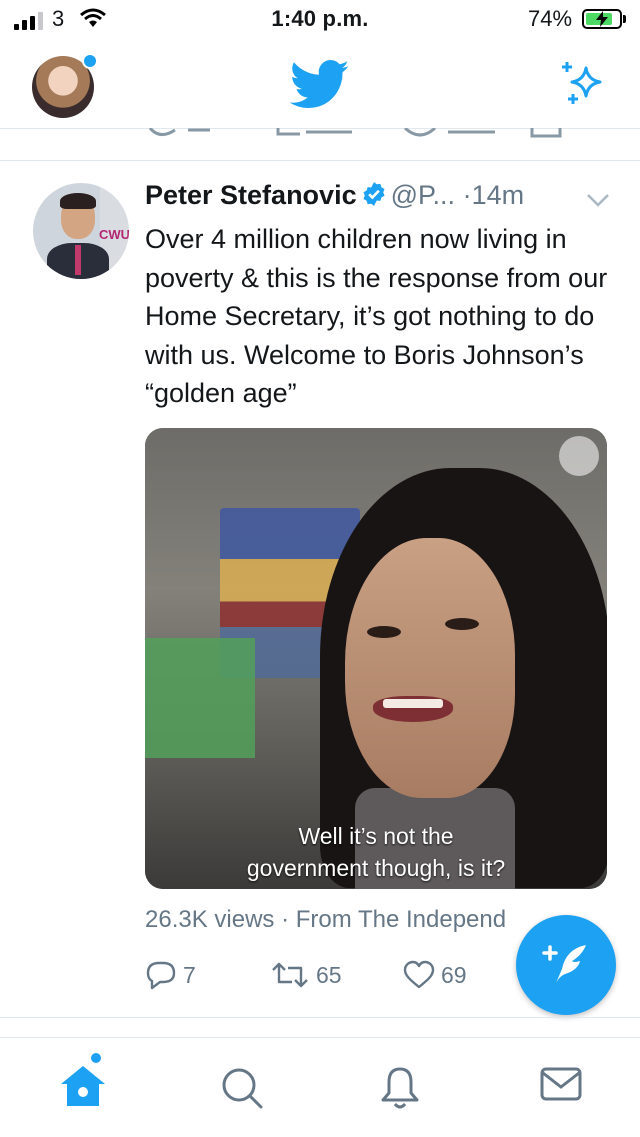  What do you see at coordinates (561, 1084) in the screenshot?
I see `mail-icon` at bounding box center [561, 1084].